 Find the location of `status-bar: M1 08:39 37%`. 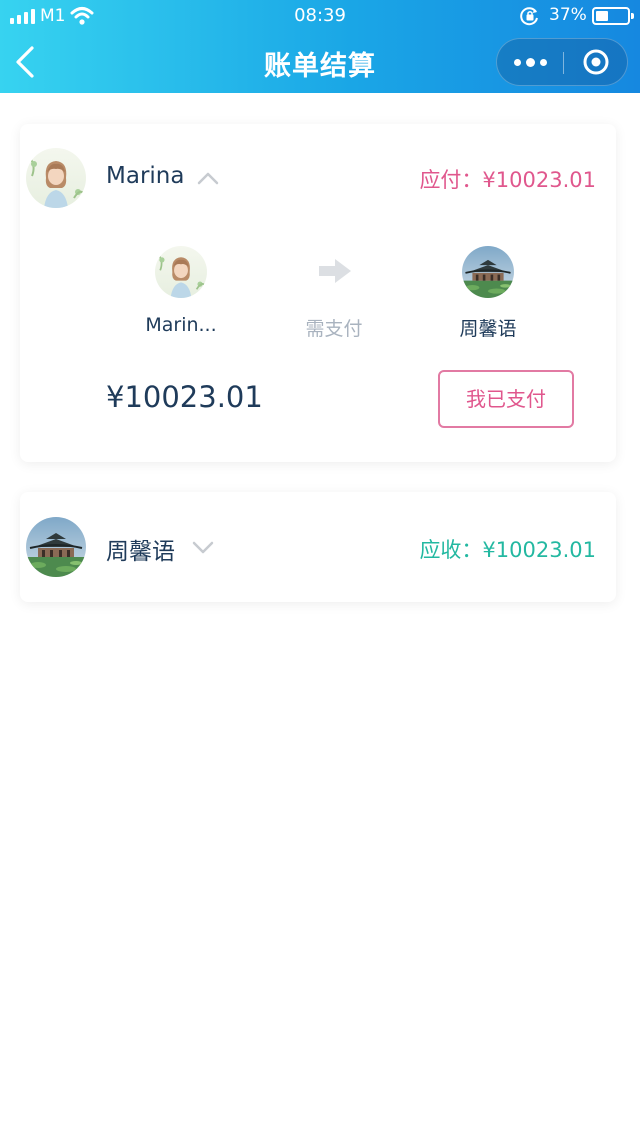

status-bar: M1 08:39 37% is located at coordinates (320, 17).